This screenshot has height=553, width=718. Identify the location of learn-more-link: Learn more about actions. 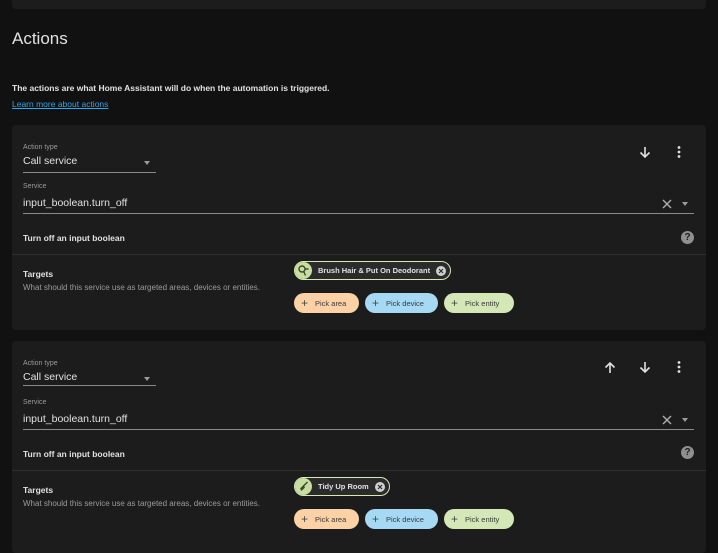
(60, 104).